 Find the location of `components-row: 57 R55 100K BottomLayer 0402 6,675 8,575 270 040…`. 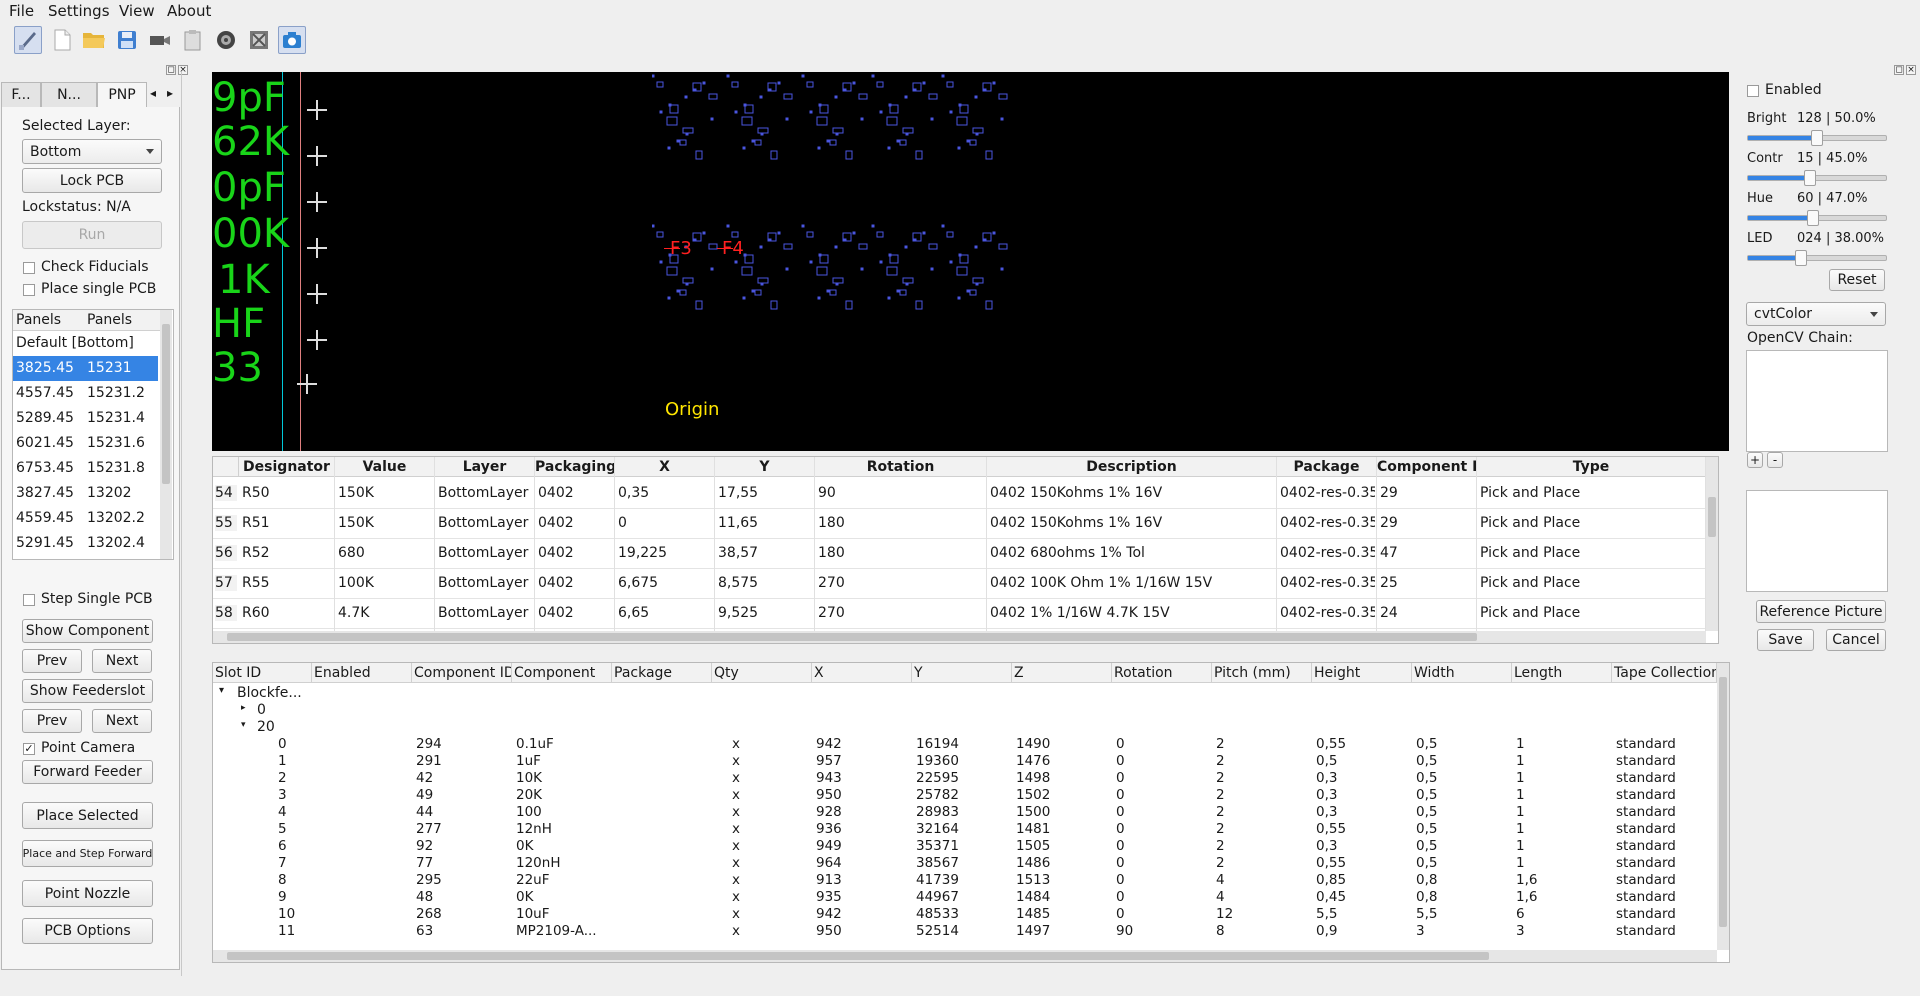

components-row: 57 R55 100K BottomLayer 0402 6,675 8,575 270 040… is located at coordinates (959, 583).